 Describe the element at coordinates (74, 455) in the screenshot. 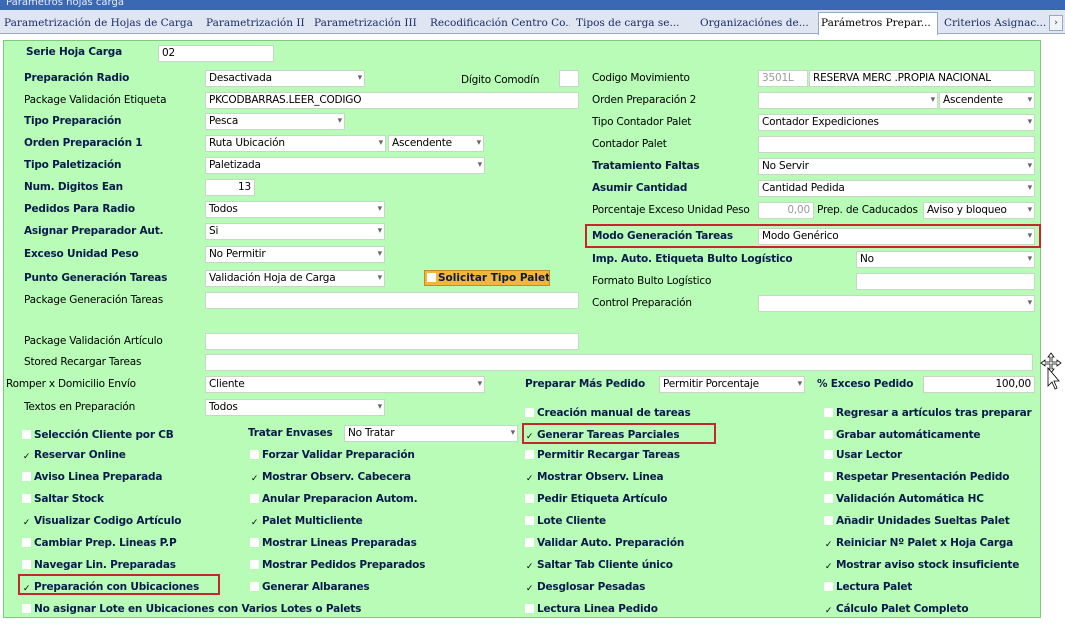

I see `checkbox-col1-1: ✓ Reservar Online` at that location.